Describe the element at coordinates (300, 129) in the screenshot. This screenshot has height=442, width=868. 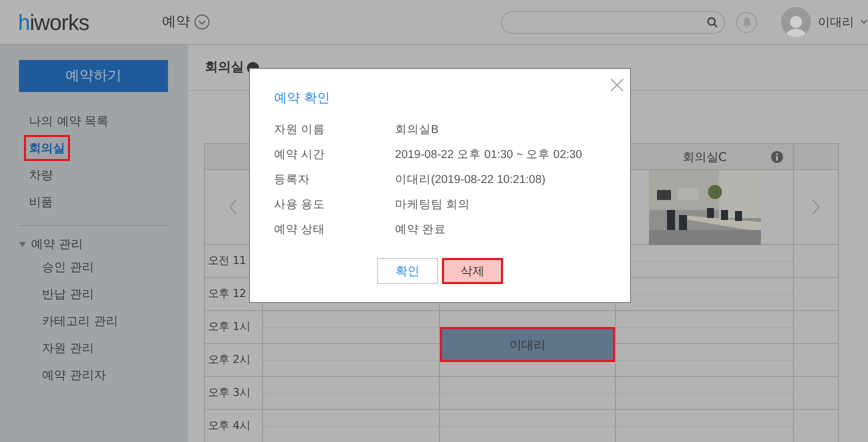
I see `field-label: 자원 이름` at that location.